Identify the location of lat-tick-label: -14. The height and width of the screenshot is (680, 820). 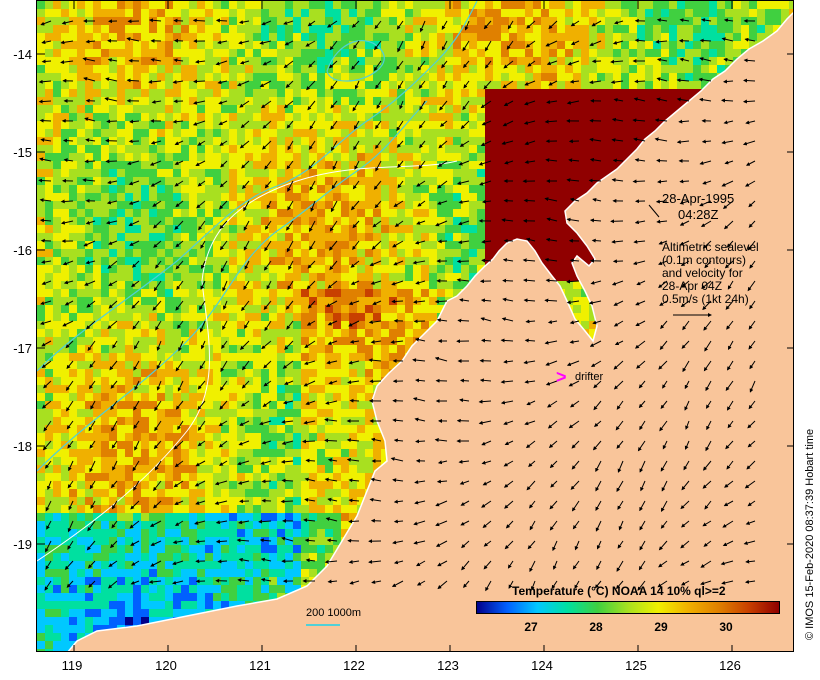
(22, 54).